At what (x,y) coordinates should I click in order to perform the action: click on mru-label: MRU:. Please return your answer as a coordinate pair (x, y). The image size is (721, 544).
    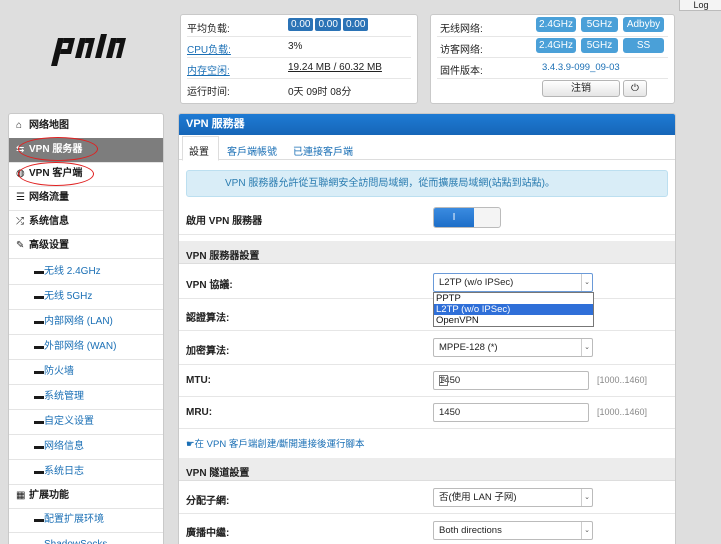
    Looking at the image, I should click on (199, 412).